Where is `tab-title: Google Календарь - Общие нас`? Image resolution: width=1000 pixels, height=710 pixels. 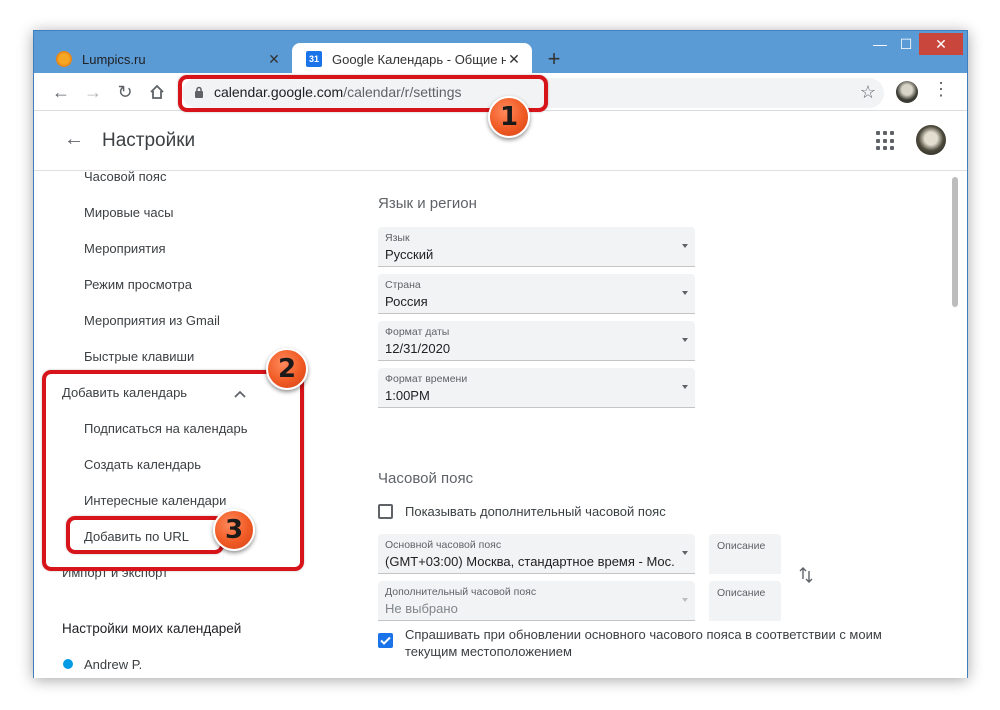
tab-title: Google Календарь - Общие нас is located at coordinates (419, 59).